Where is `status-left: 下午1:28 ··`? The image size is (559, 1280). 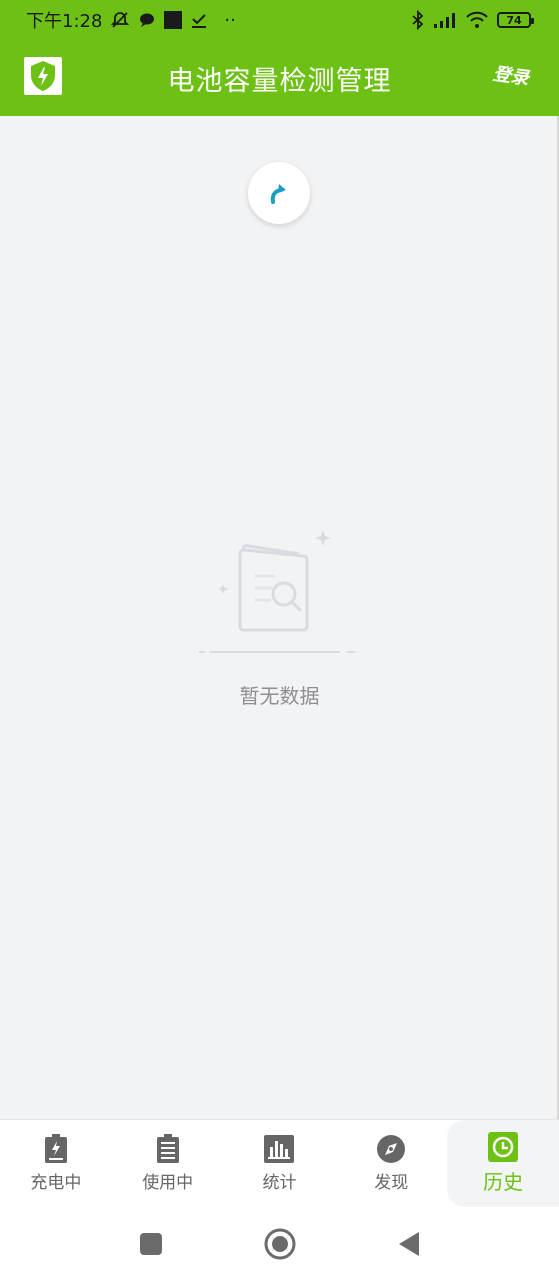 status-left: 下午1:28 ·· is located at coordinates (131, 20).